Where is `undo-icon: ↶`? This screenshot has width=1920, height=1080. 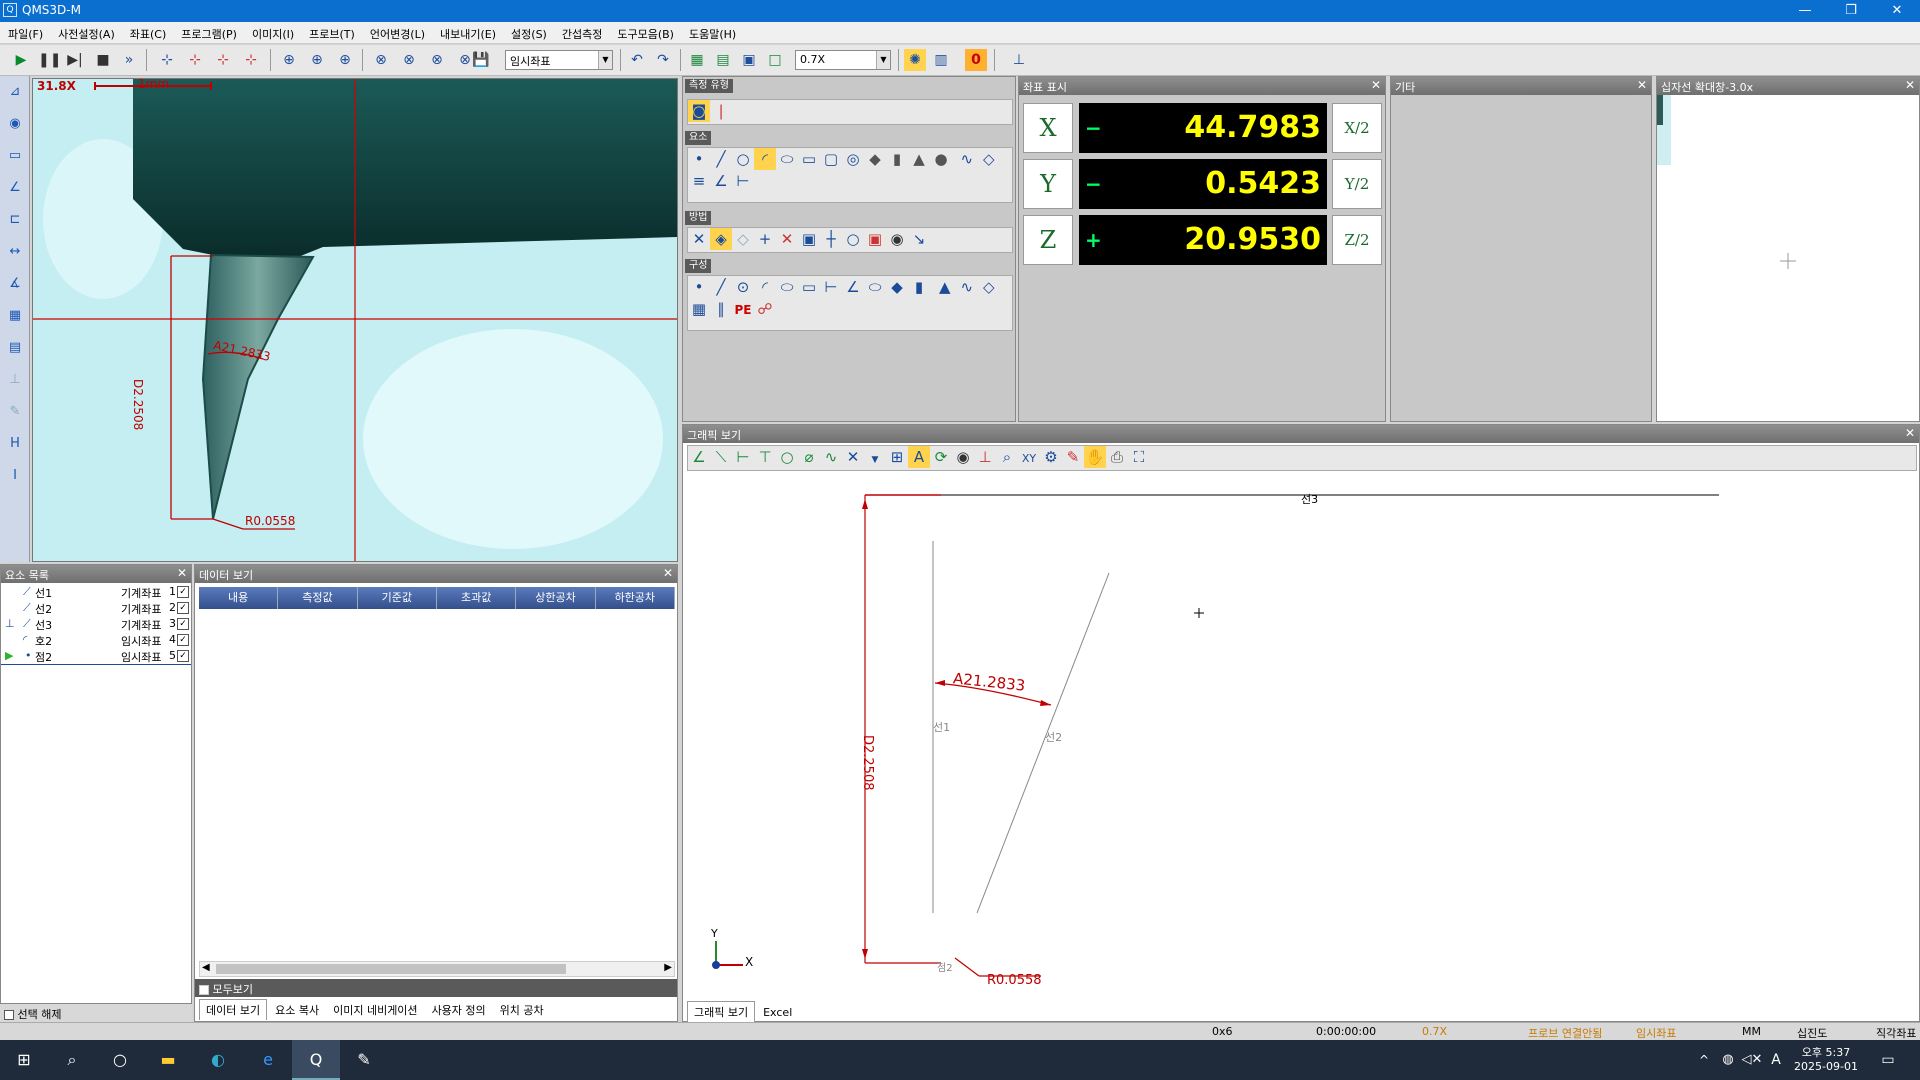 undo-icon: ↶ is located at coordinates (637, 60).